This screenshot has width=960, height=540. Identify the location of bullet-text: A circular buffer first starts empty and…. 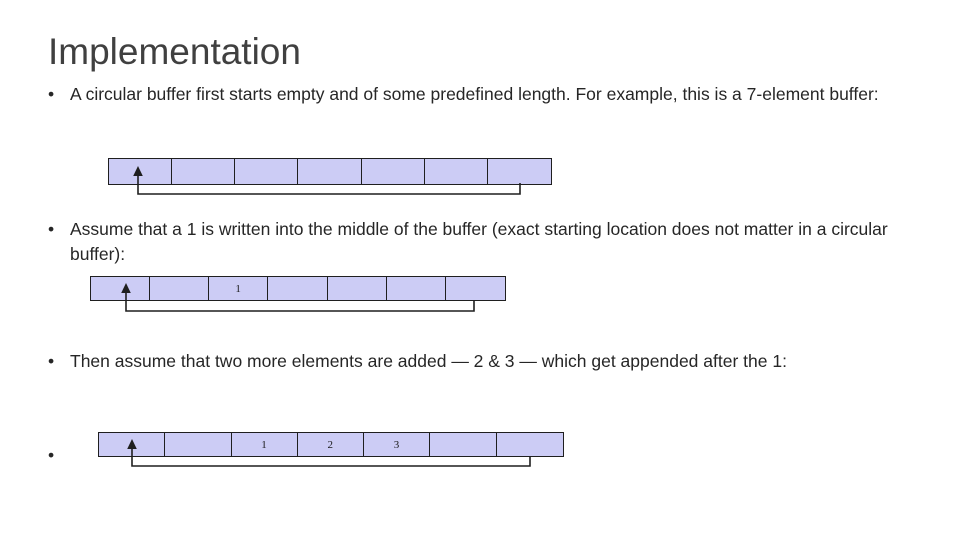
(474, 94).